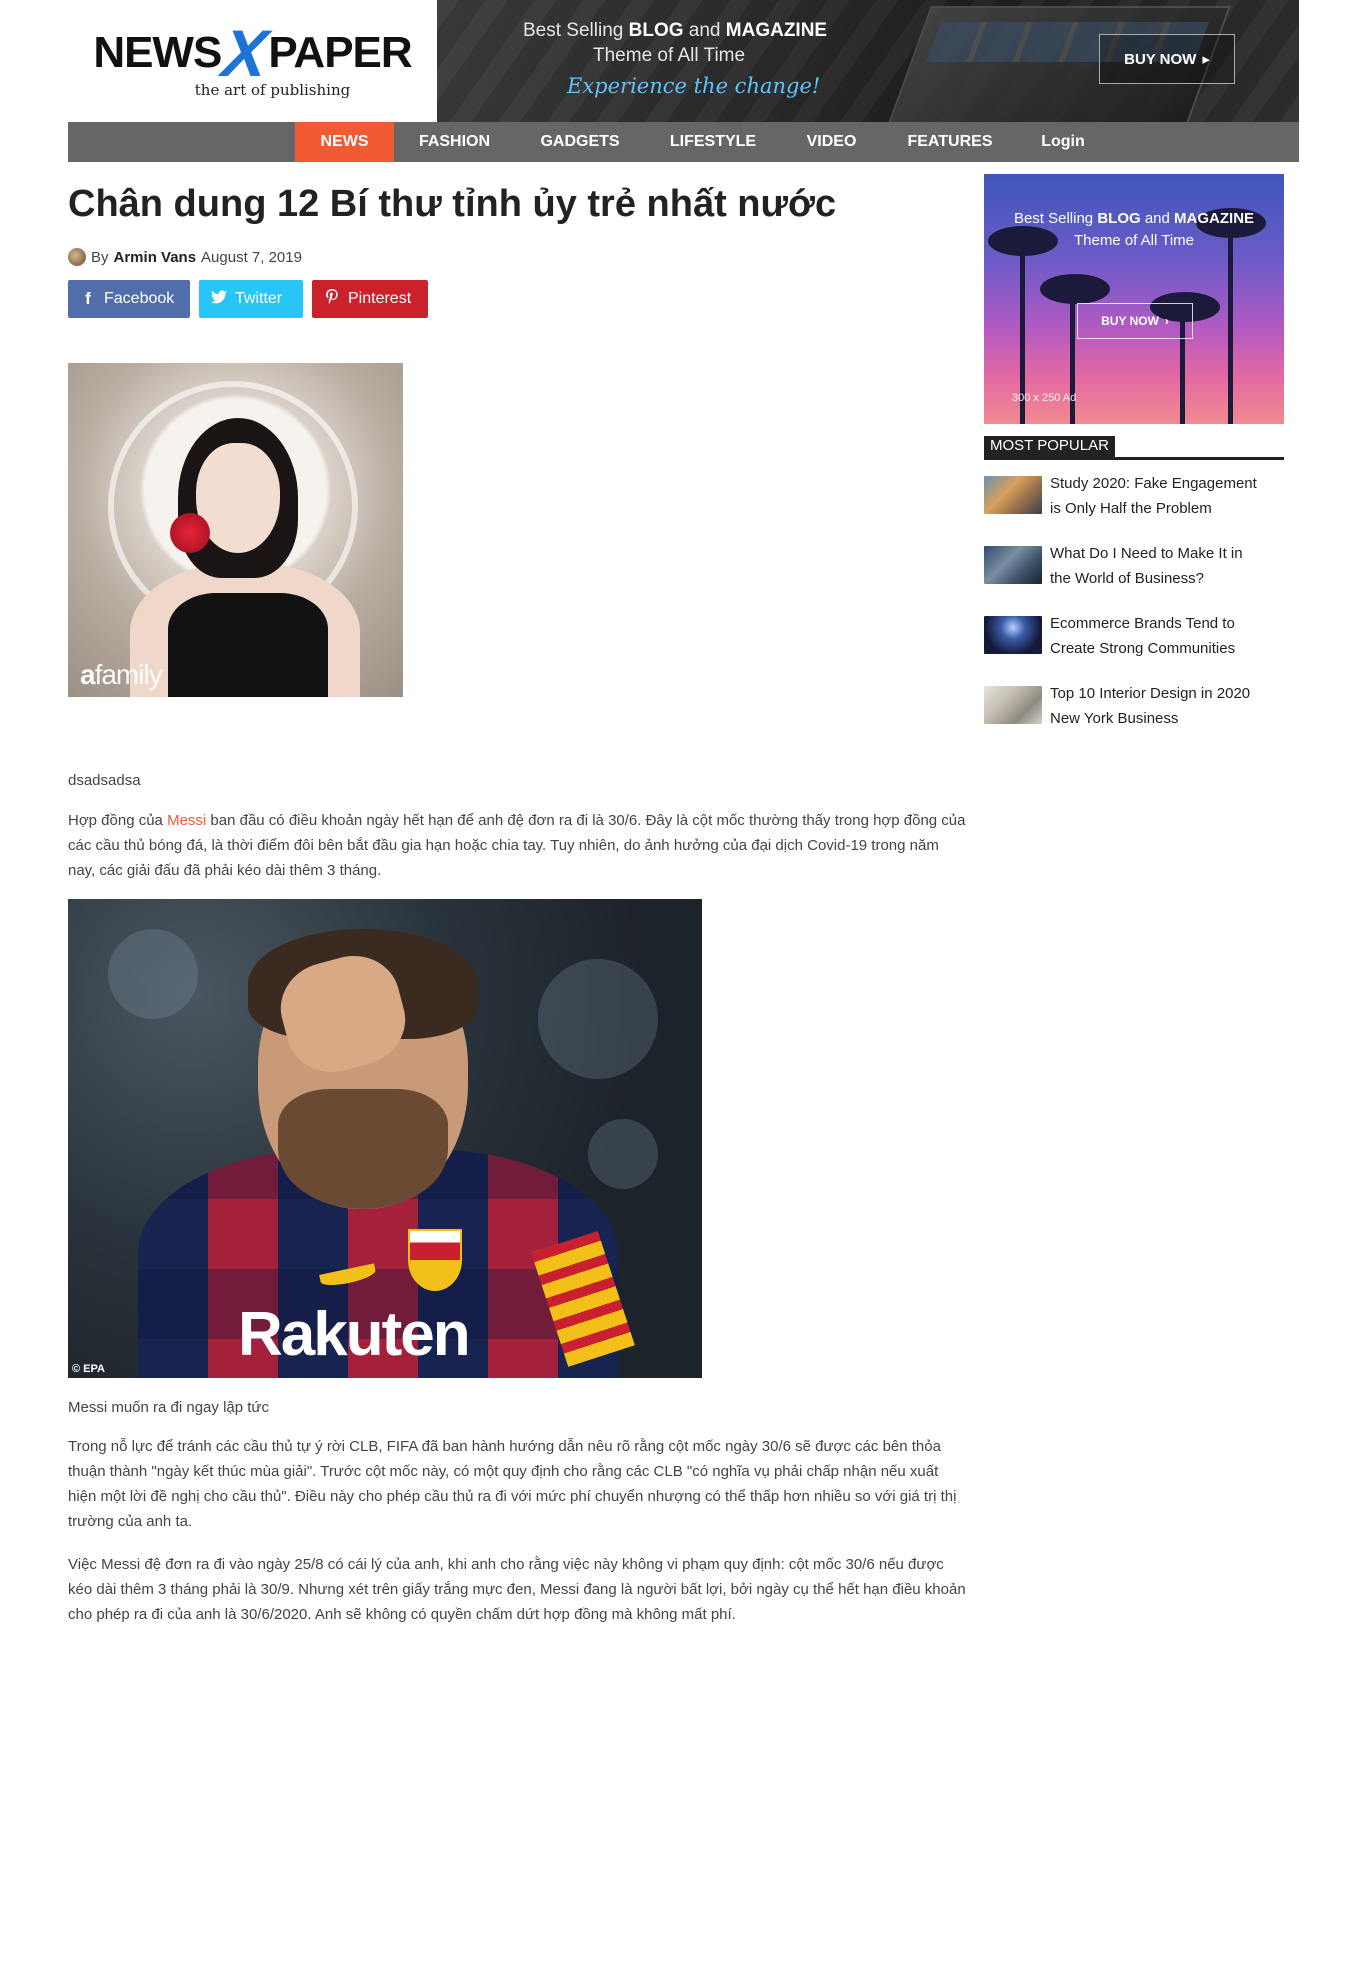  Describe the element at coordinates (1127, 578) in the screenshot. I see `most-popular-title-line: the World of Business?` at that location.